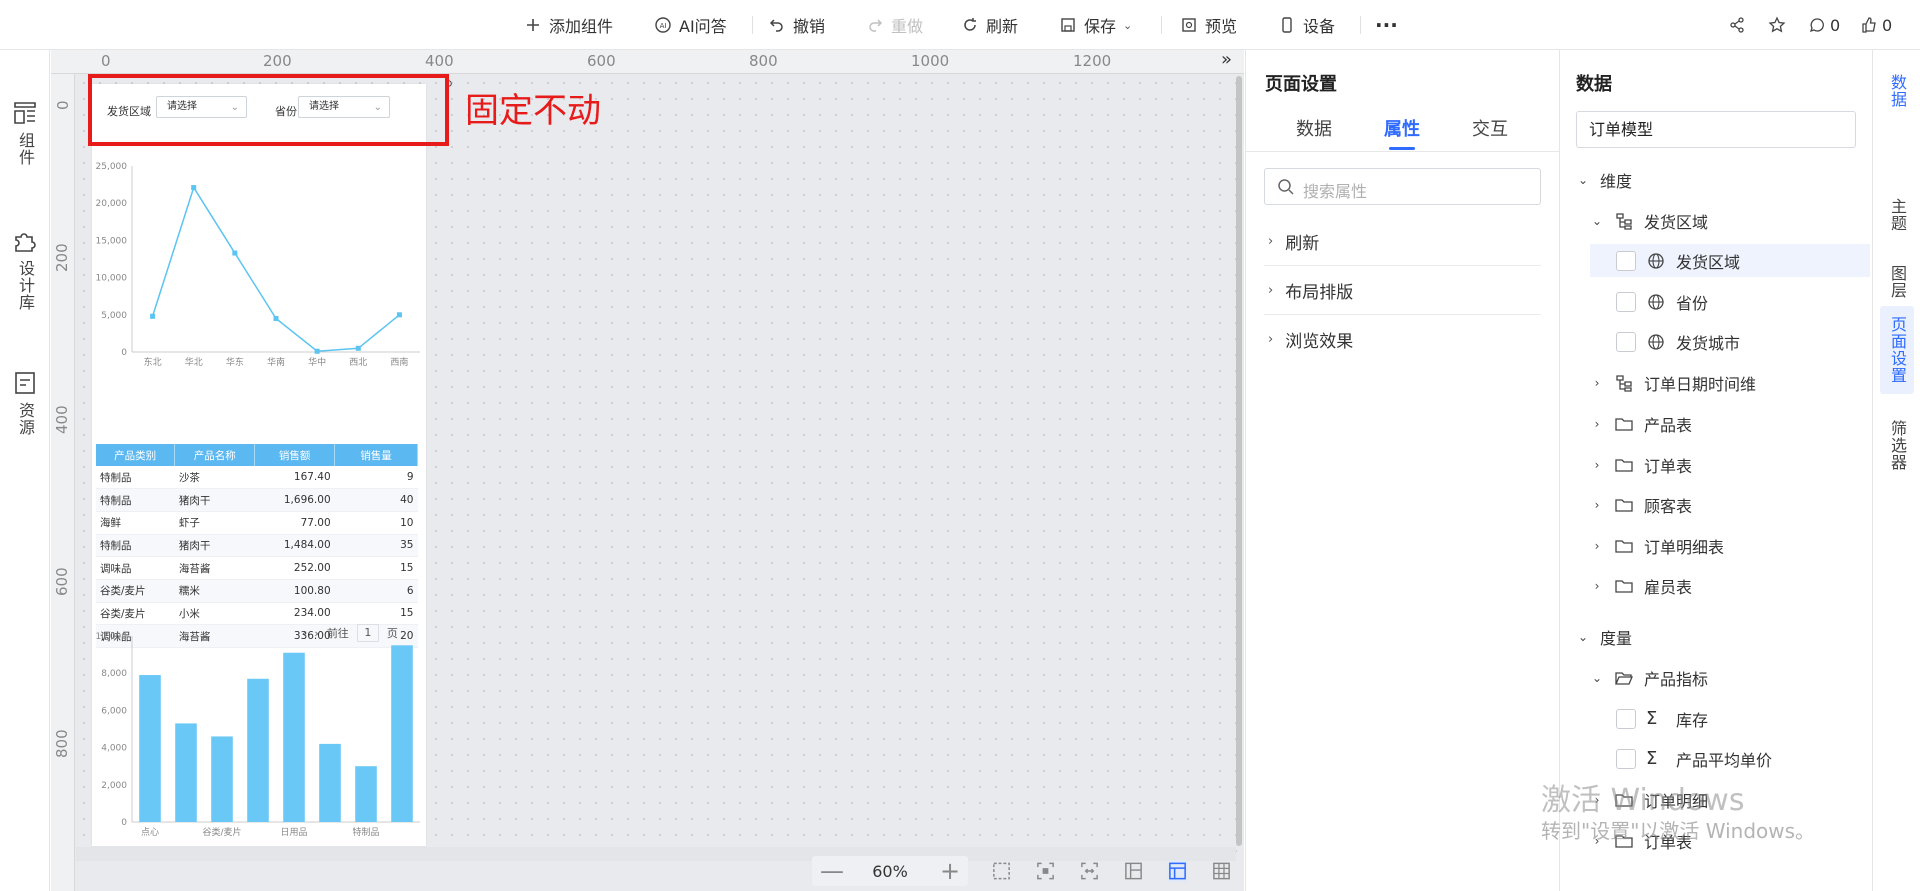  What do you see at coordinates (257, 523) in the screenshot?
I see `table-row: 海鲜 虾子 77.00 10` at bounding box center [257, 523].